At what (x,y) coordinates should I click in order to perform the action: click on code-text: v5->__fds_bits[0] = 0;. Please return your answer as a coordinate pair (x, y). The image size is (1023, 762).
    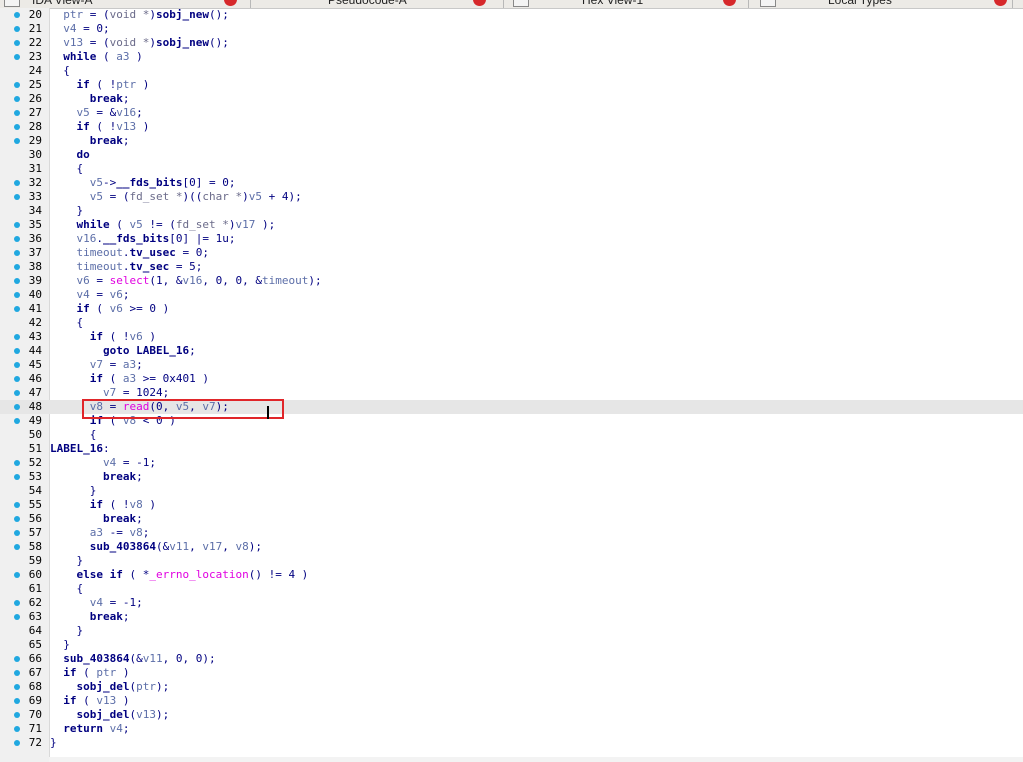
    Looking at the image, I should click on (143, 183).